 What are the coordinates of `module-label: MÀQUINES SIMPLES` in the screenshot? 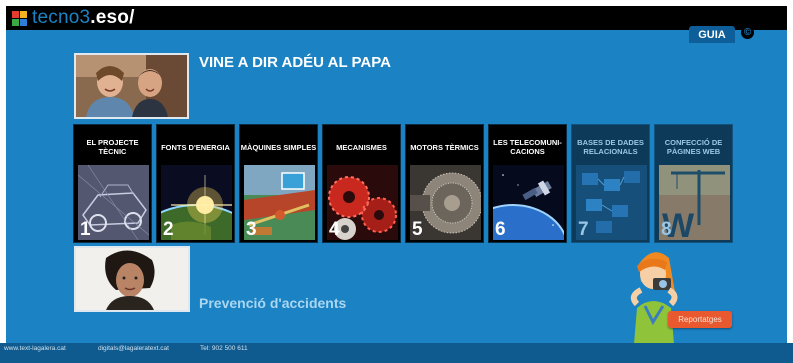 It's located at (278, 147).